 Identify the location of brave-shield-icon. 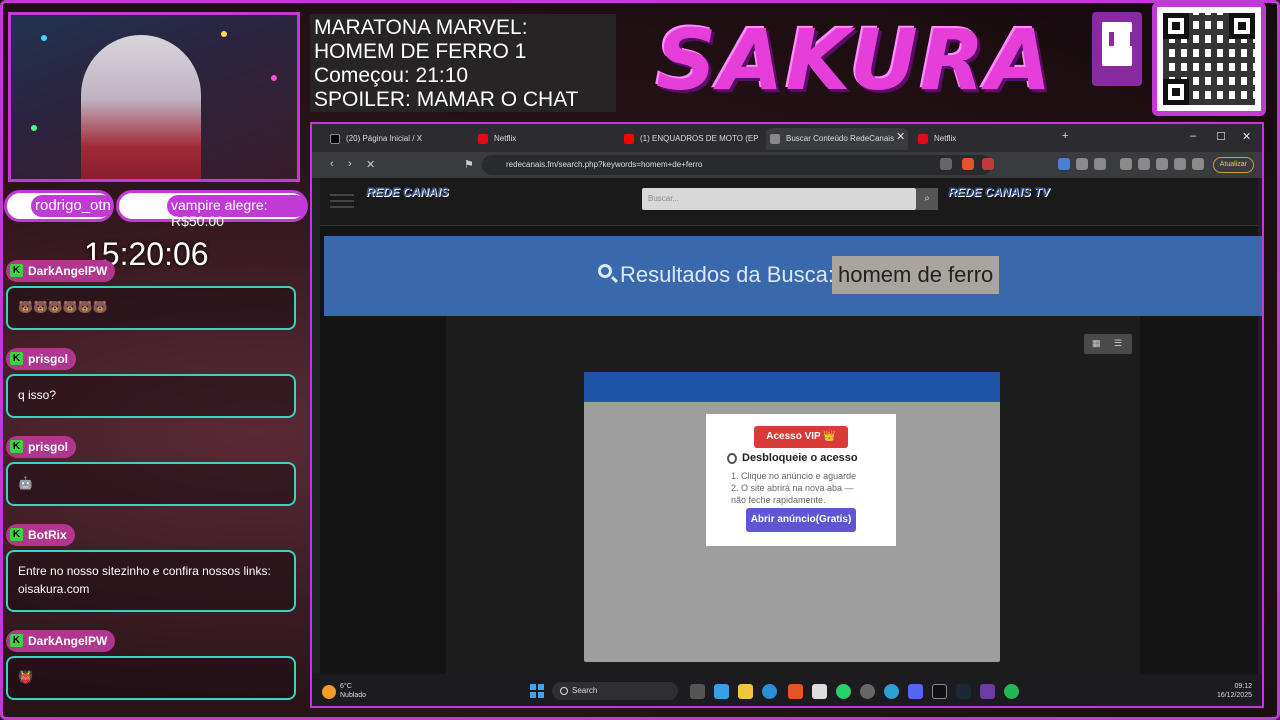
(968, 164).